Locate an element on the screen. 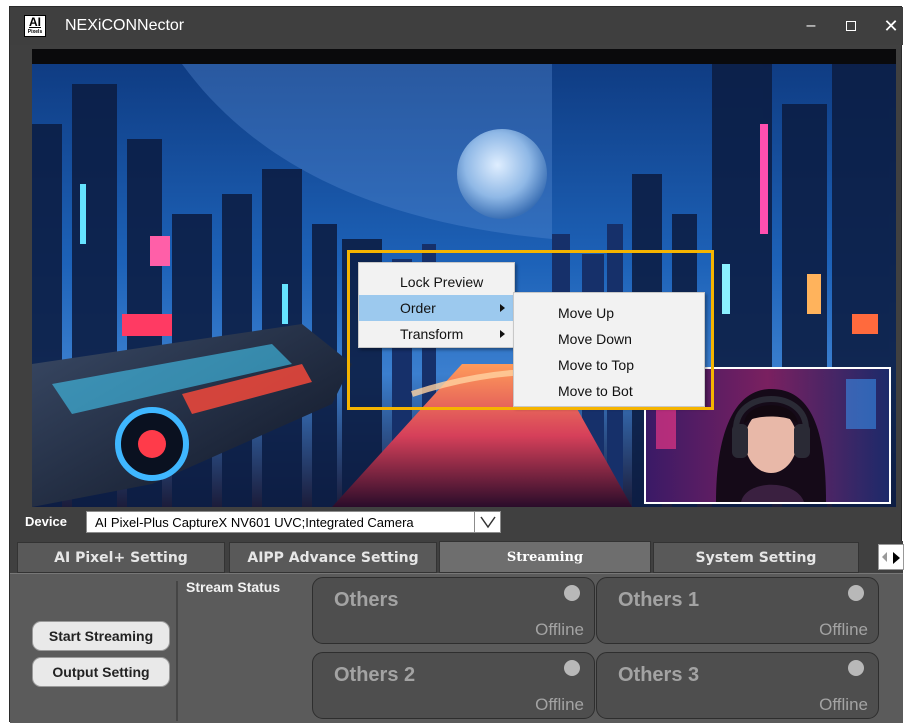 The width and height of the screenshot is (909, 725). submenu-item-move-up: Move Up is located at coordinates (609, 313).